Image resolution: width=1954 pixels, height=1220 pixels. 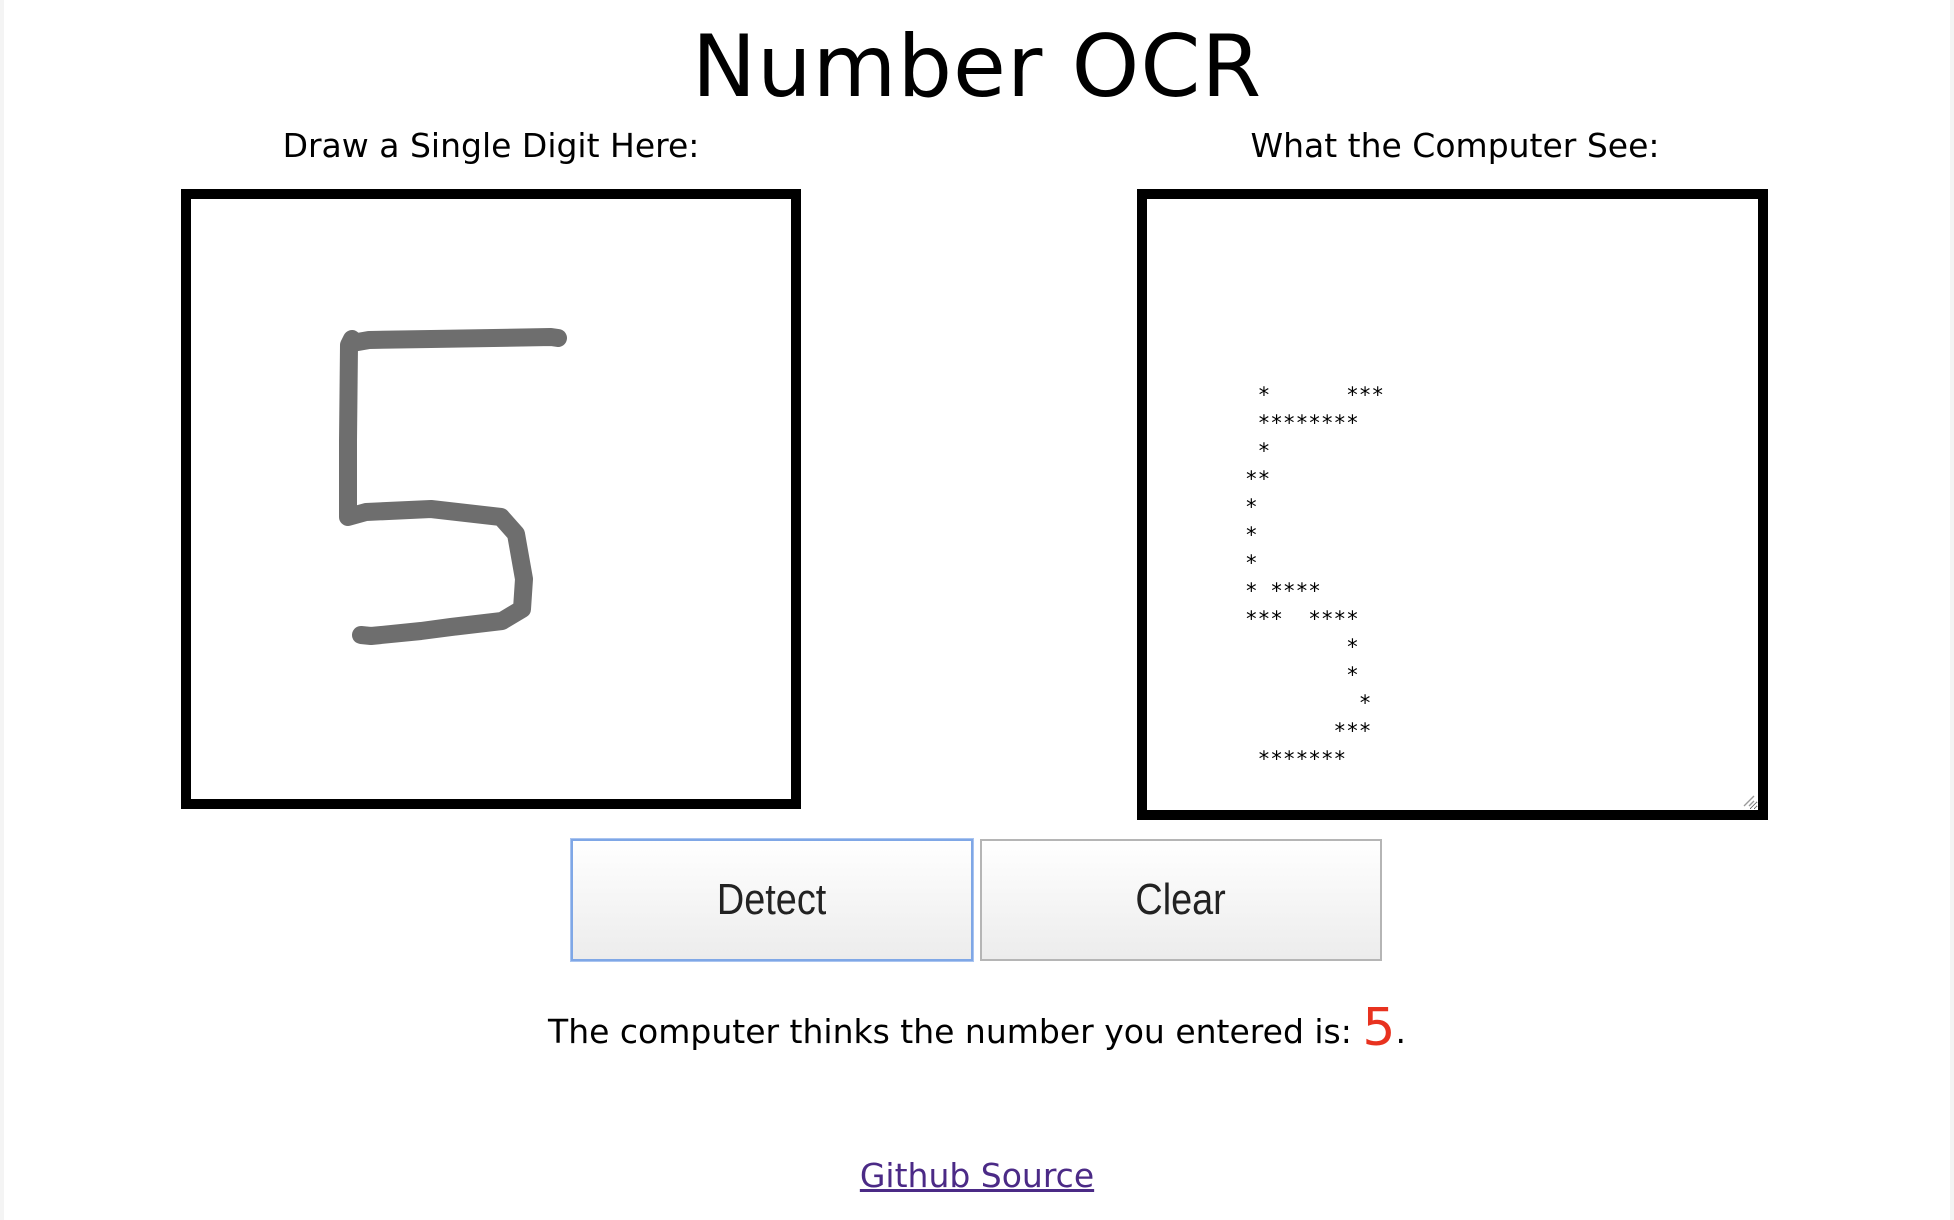 What do you see at coordinates (1748, 800) in the screenshot?
I see `resize-grip-icon` at bounding box center [1748, 800].